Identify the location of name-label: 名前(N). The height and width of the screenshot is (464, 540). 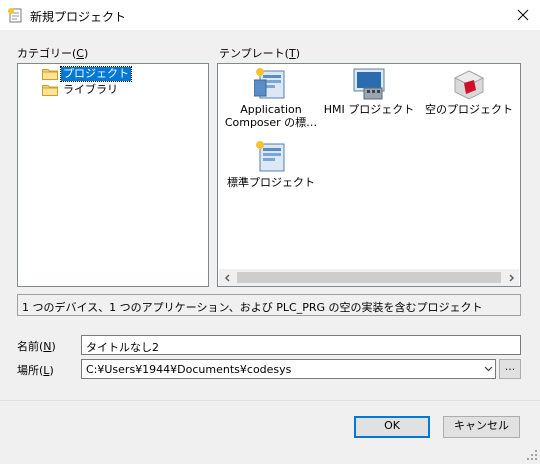
(36, 346).